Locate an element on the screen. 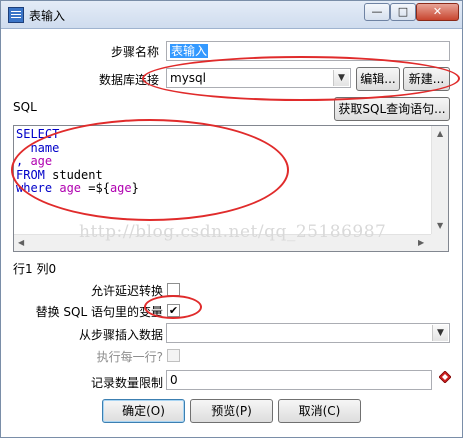 The image size is (463, 438). sql-line: where age =${age} is located at coordinates (223, 188).